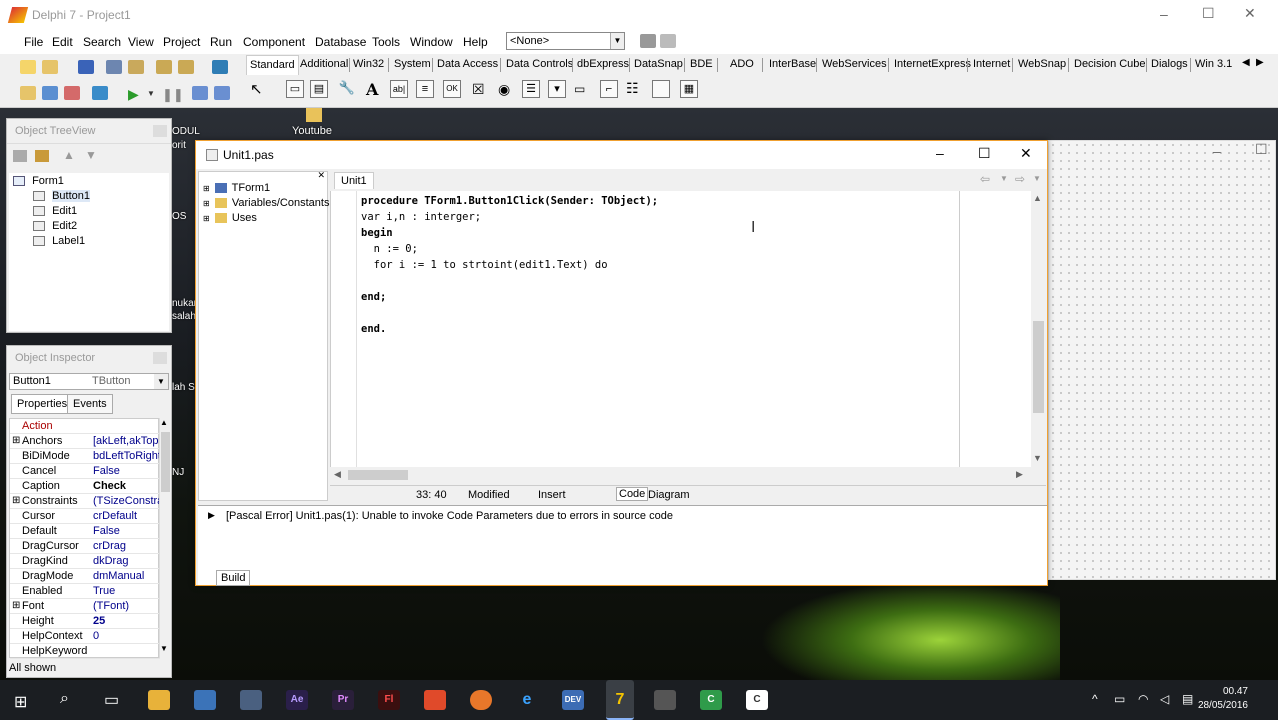  Describe the element at coordinates (467, 64) in the screenshot. I see `palette-tab-data-access: Data Access` at that location.